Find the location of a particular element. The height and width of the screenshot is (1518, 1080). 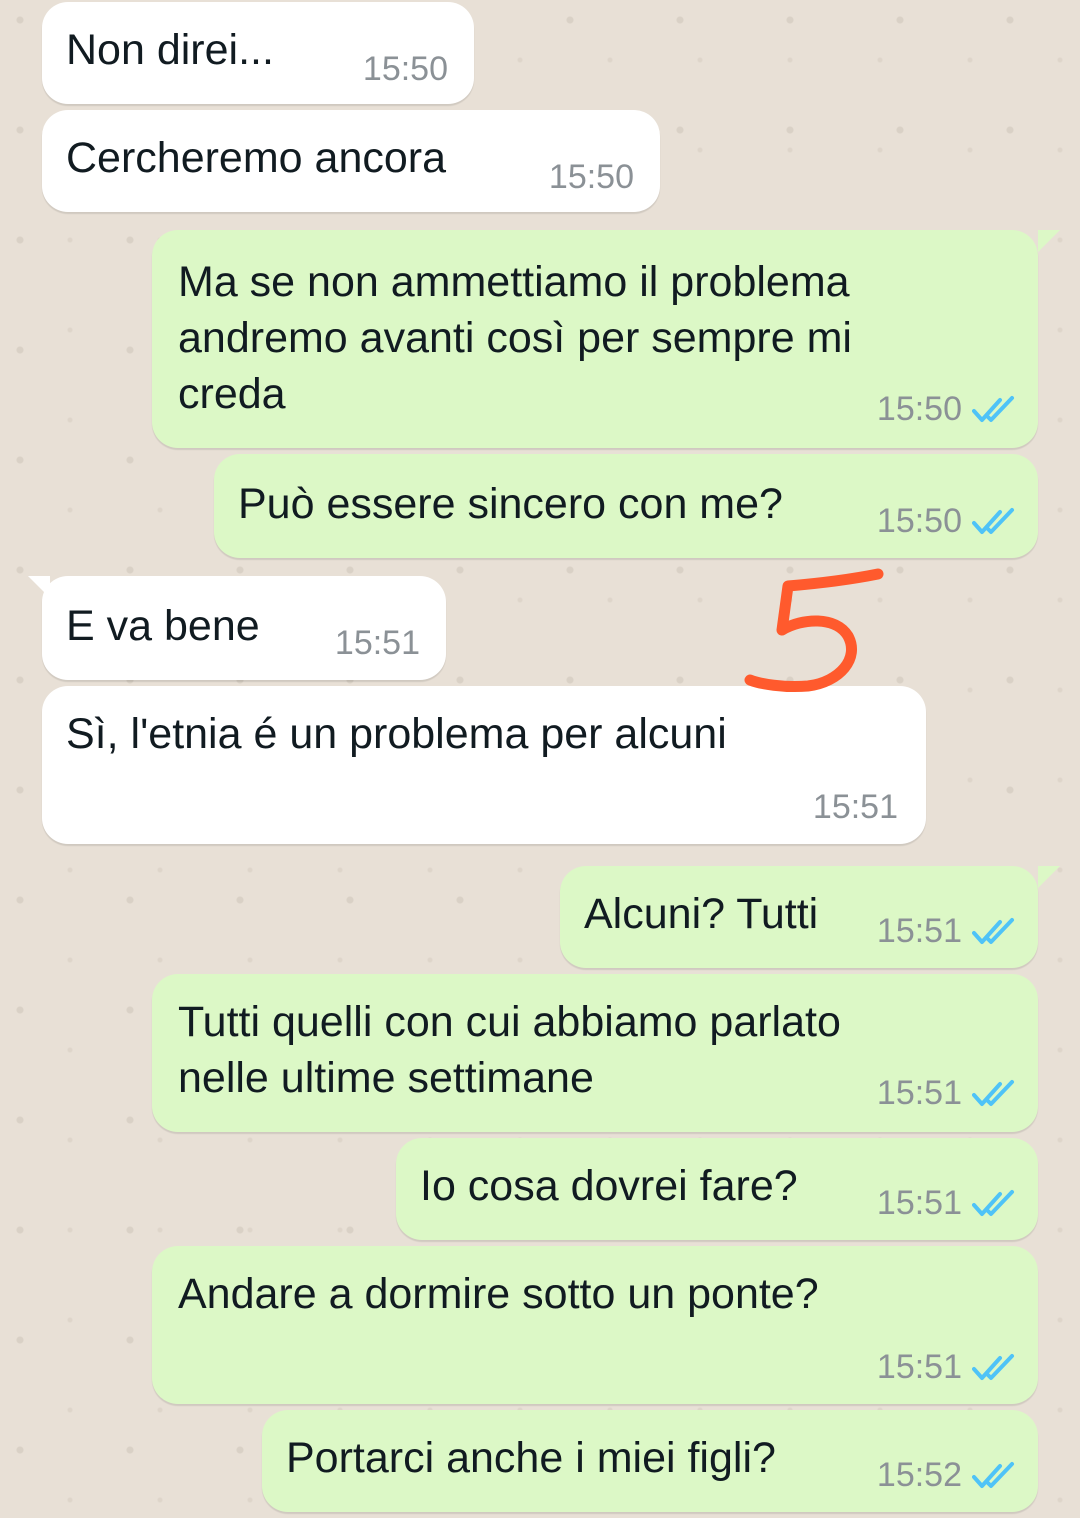

message-text: E va bene is located at coordinates (163, 626).